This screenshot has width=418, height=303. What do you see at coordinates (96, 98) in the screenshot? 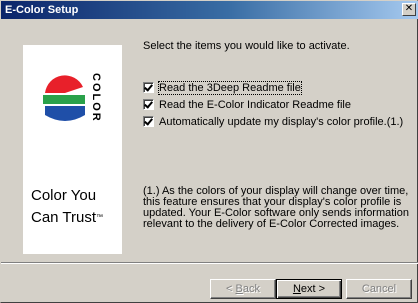
I see `logo-wordmark: COLOR` at bounding box center [96, 98].